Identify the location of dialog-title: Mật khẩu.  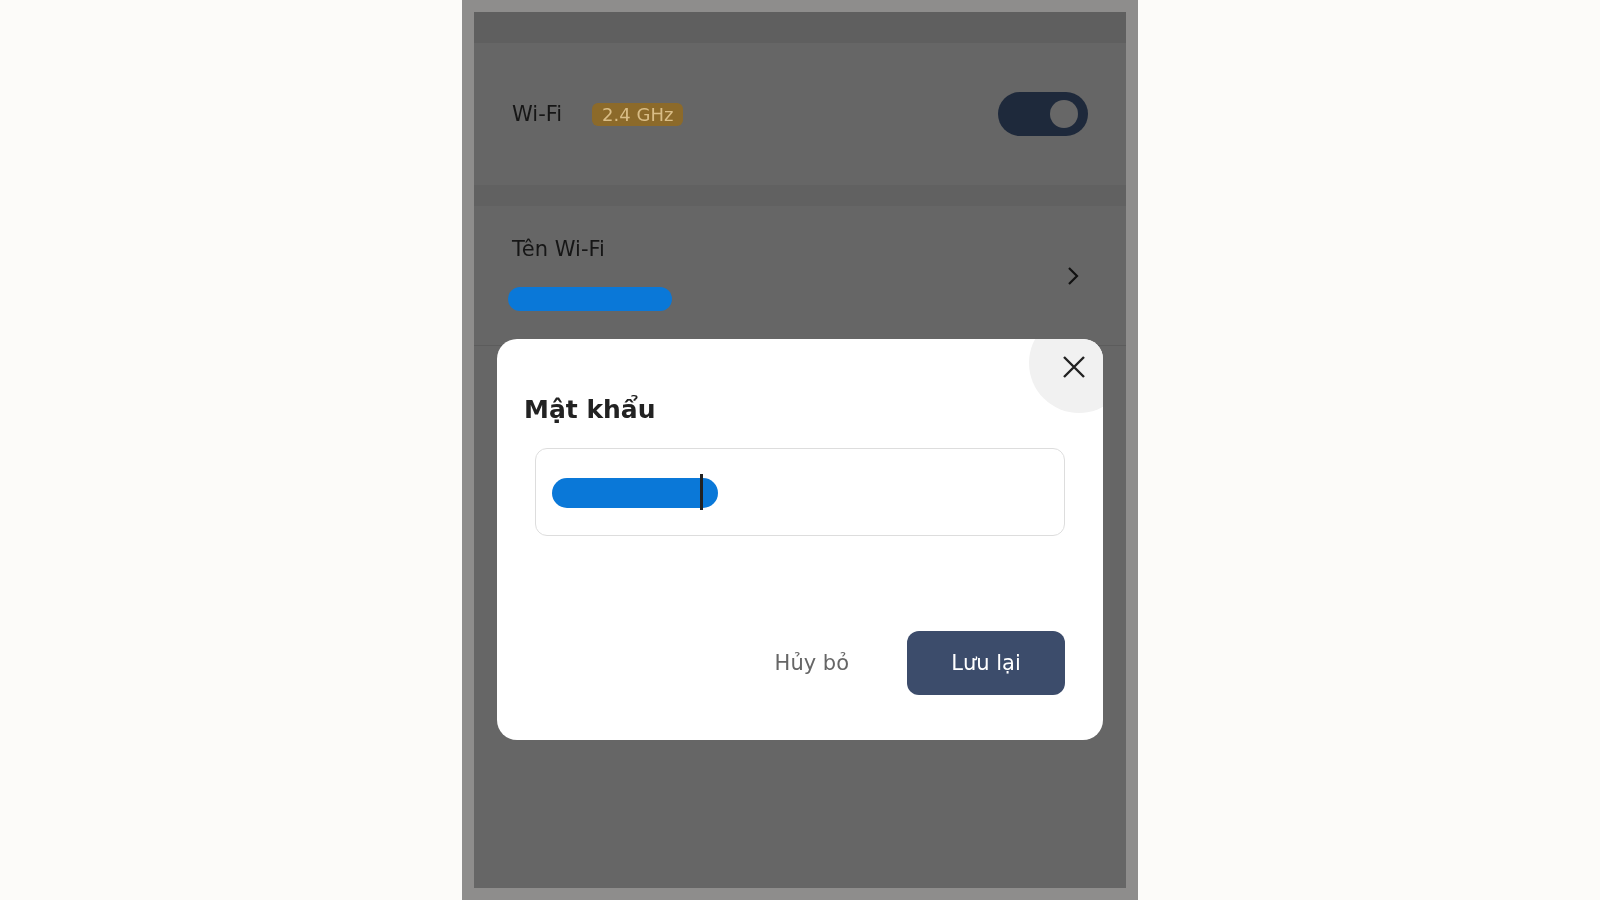
(590, 409).